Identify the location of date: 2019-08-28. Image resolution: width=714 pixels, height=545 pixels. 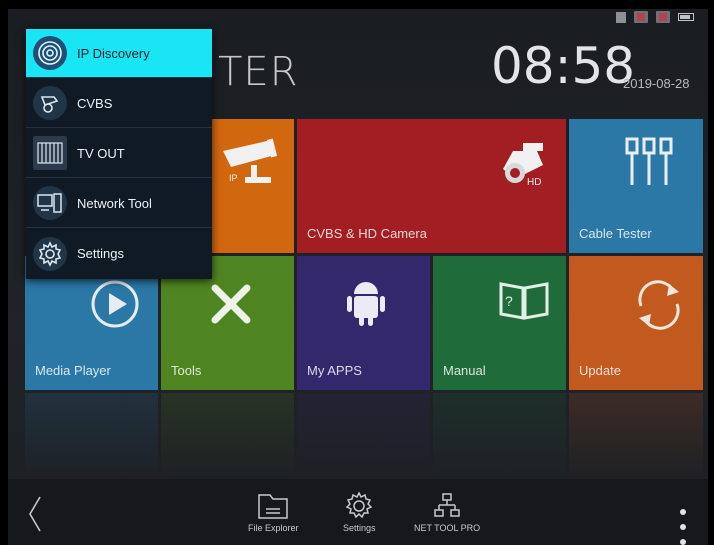
(656, 83).